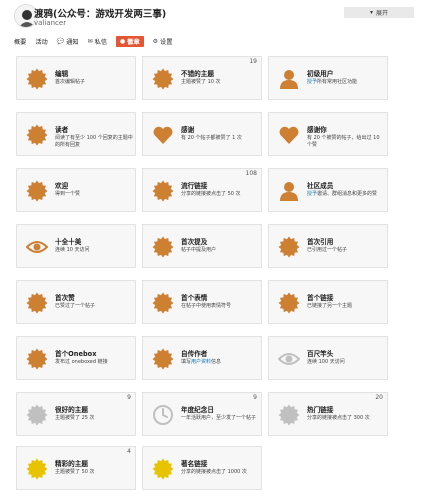  I want to click on badge-title: 流行链接, so click(194, 185).